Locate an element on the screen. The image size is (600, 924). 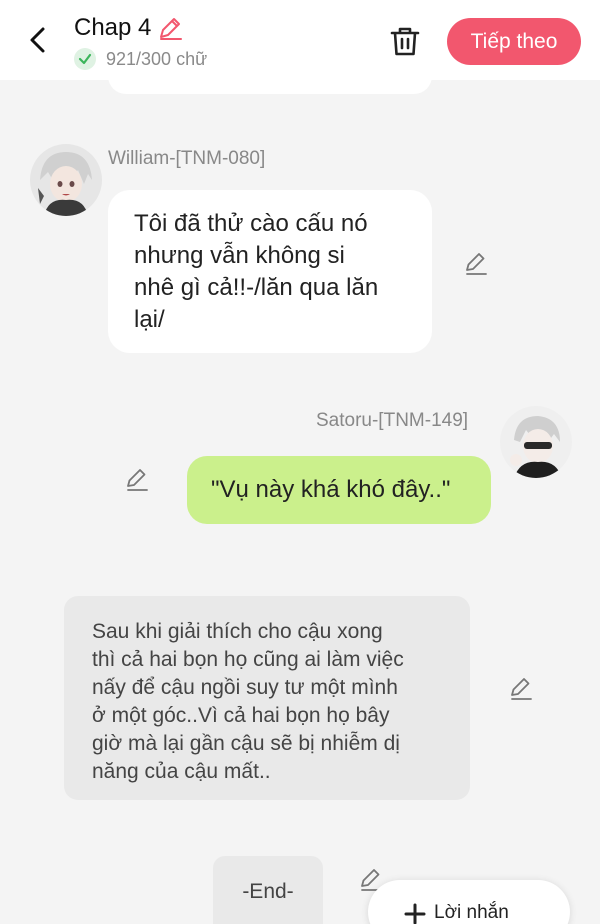
top-bar: Chap 4 921/300 chữ Tiếp theo is located at coordinates (300, 40).